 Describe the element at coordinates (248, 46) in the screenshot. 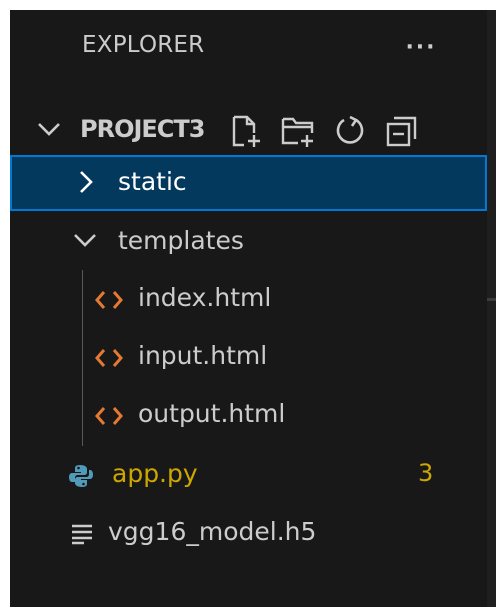

I see `explorer-header: EXPLORER ···` at that location.